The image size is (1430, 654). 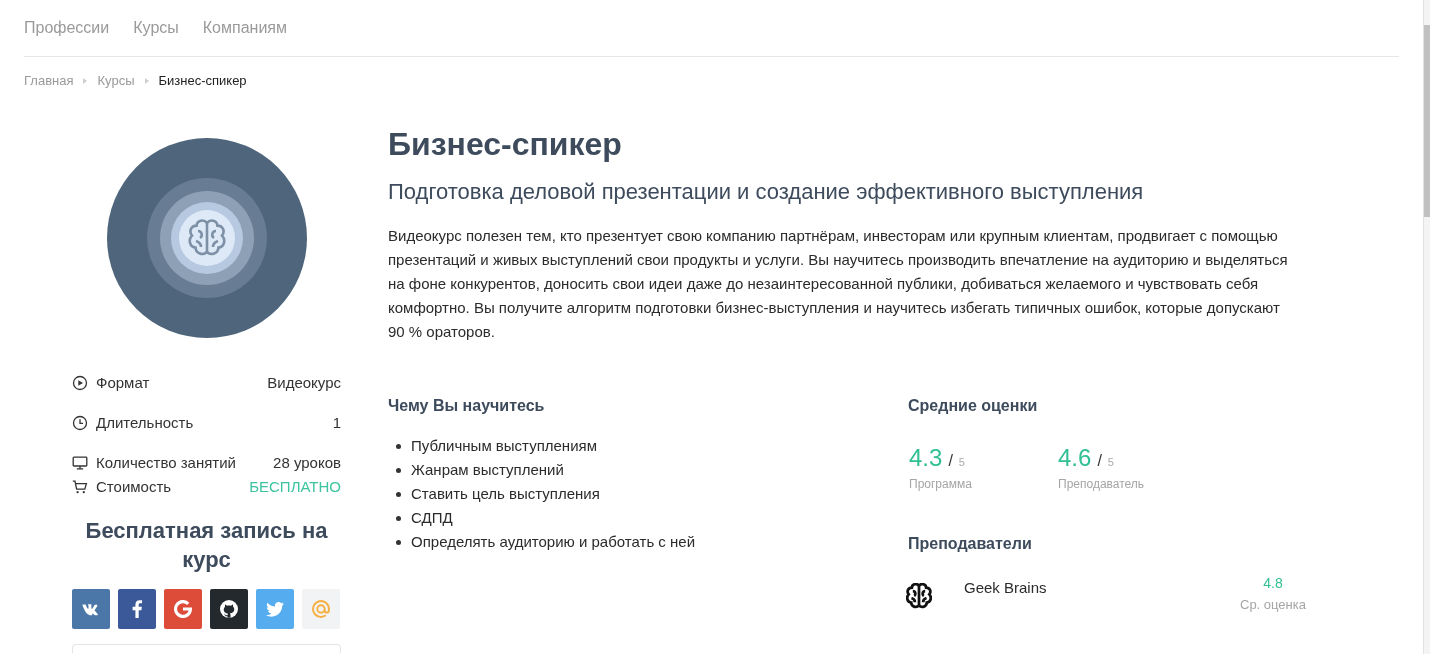 I want to click on scrollbar-thumb, so click(x=1427, y=121).